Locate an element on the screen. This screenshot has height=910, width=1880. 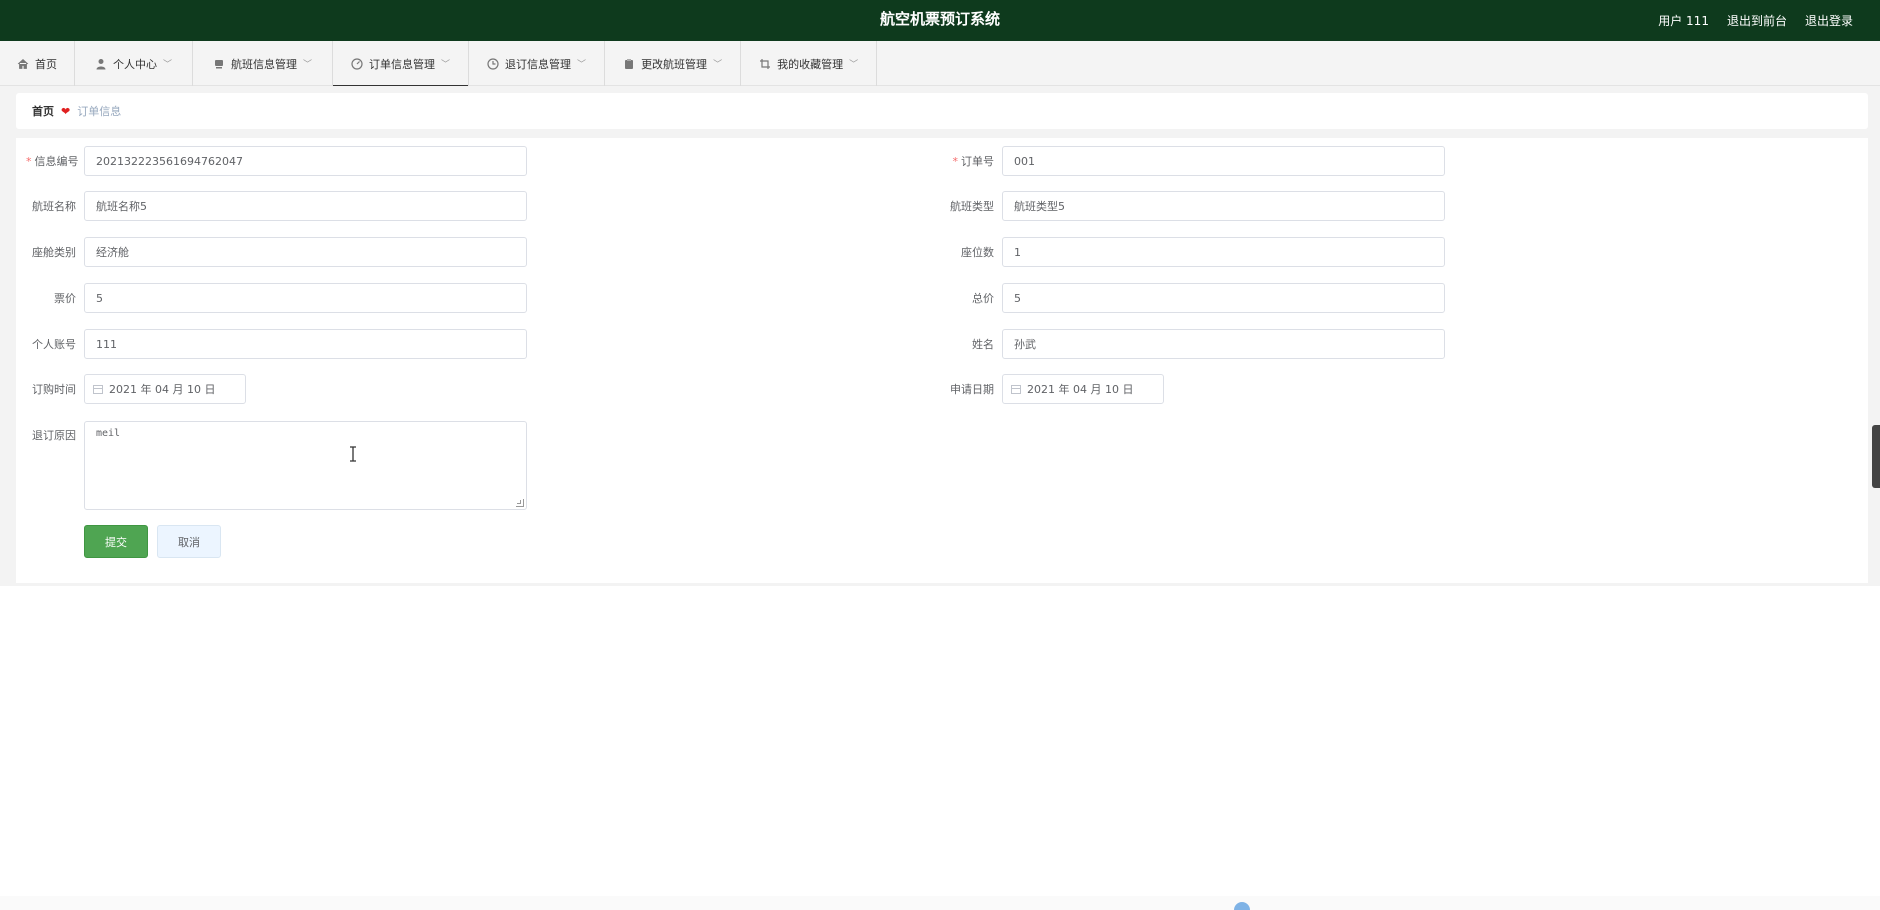
flight-type-field: 航班类型 航班类型5 is located at coordinates (1194, 206).